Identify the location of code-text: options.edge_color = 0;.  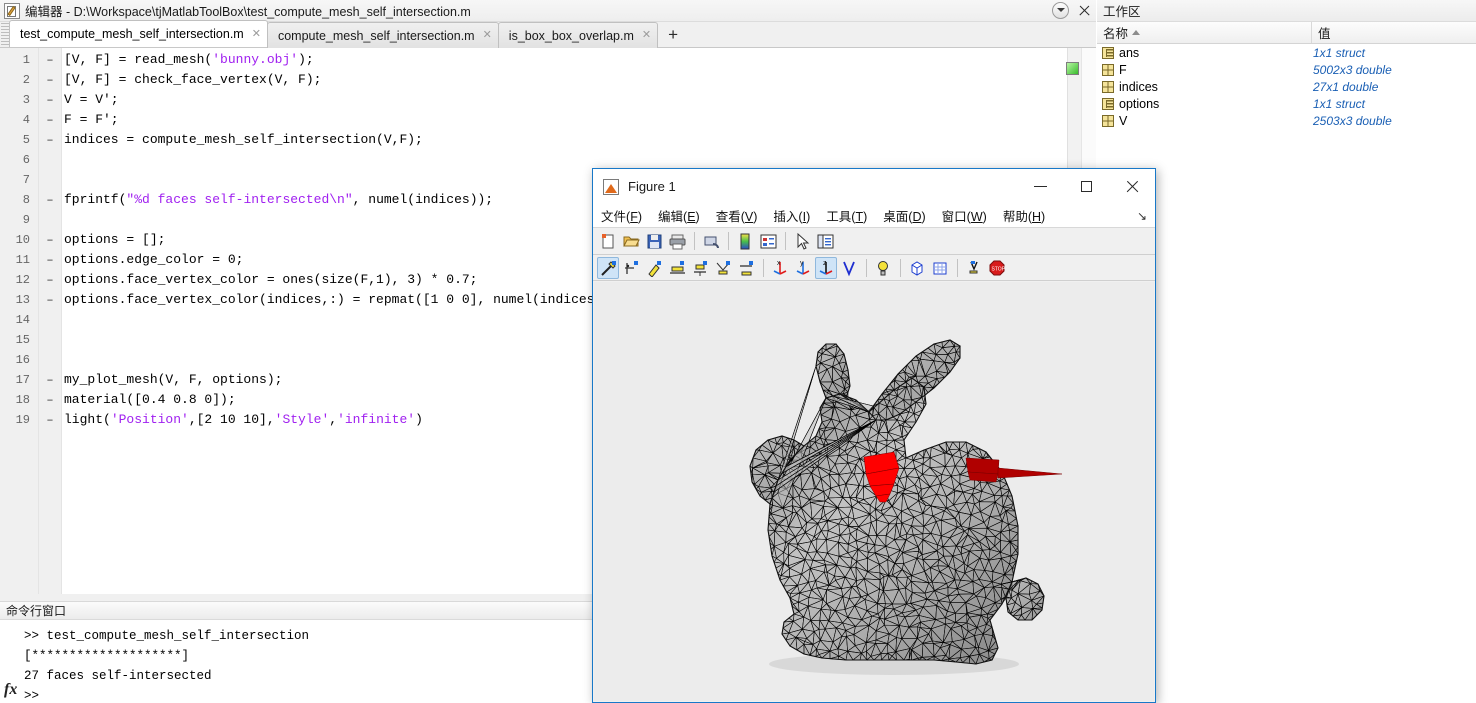
(154, 259).